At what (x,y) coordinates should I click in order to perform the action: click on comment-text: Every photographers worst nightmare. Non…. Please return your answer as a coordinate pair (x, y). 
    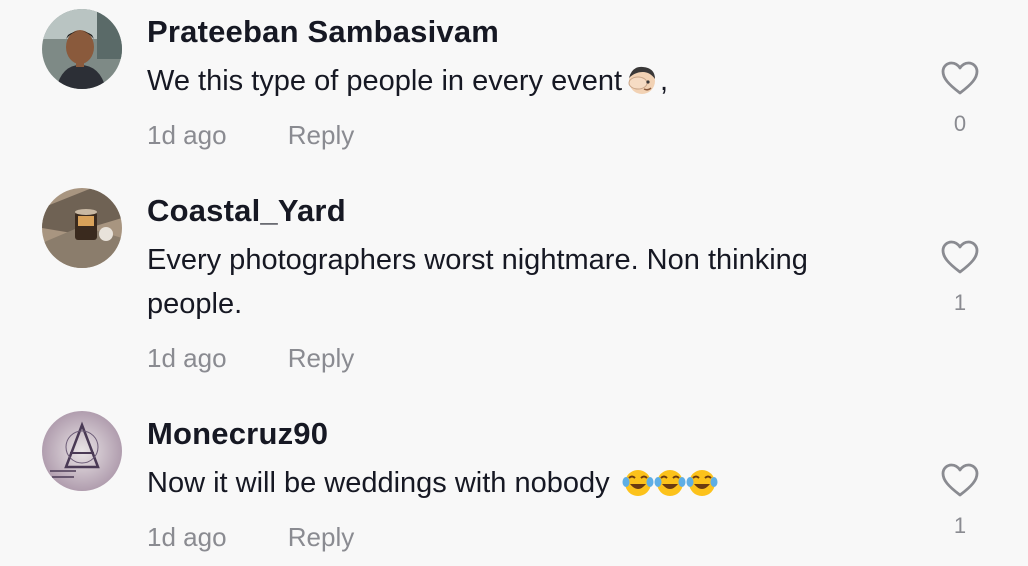
    Looking at the image, I should click on (477, 282).